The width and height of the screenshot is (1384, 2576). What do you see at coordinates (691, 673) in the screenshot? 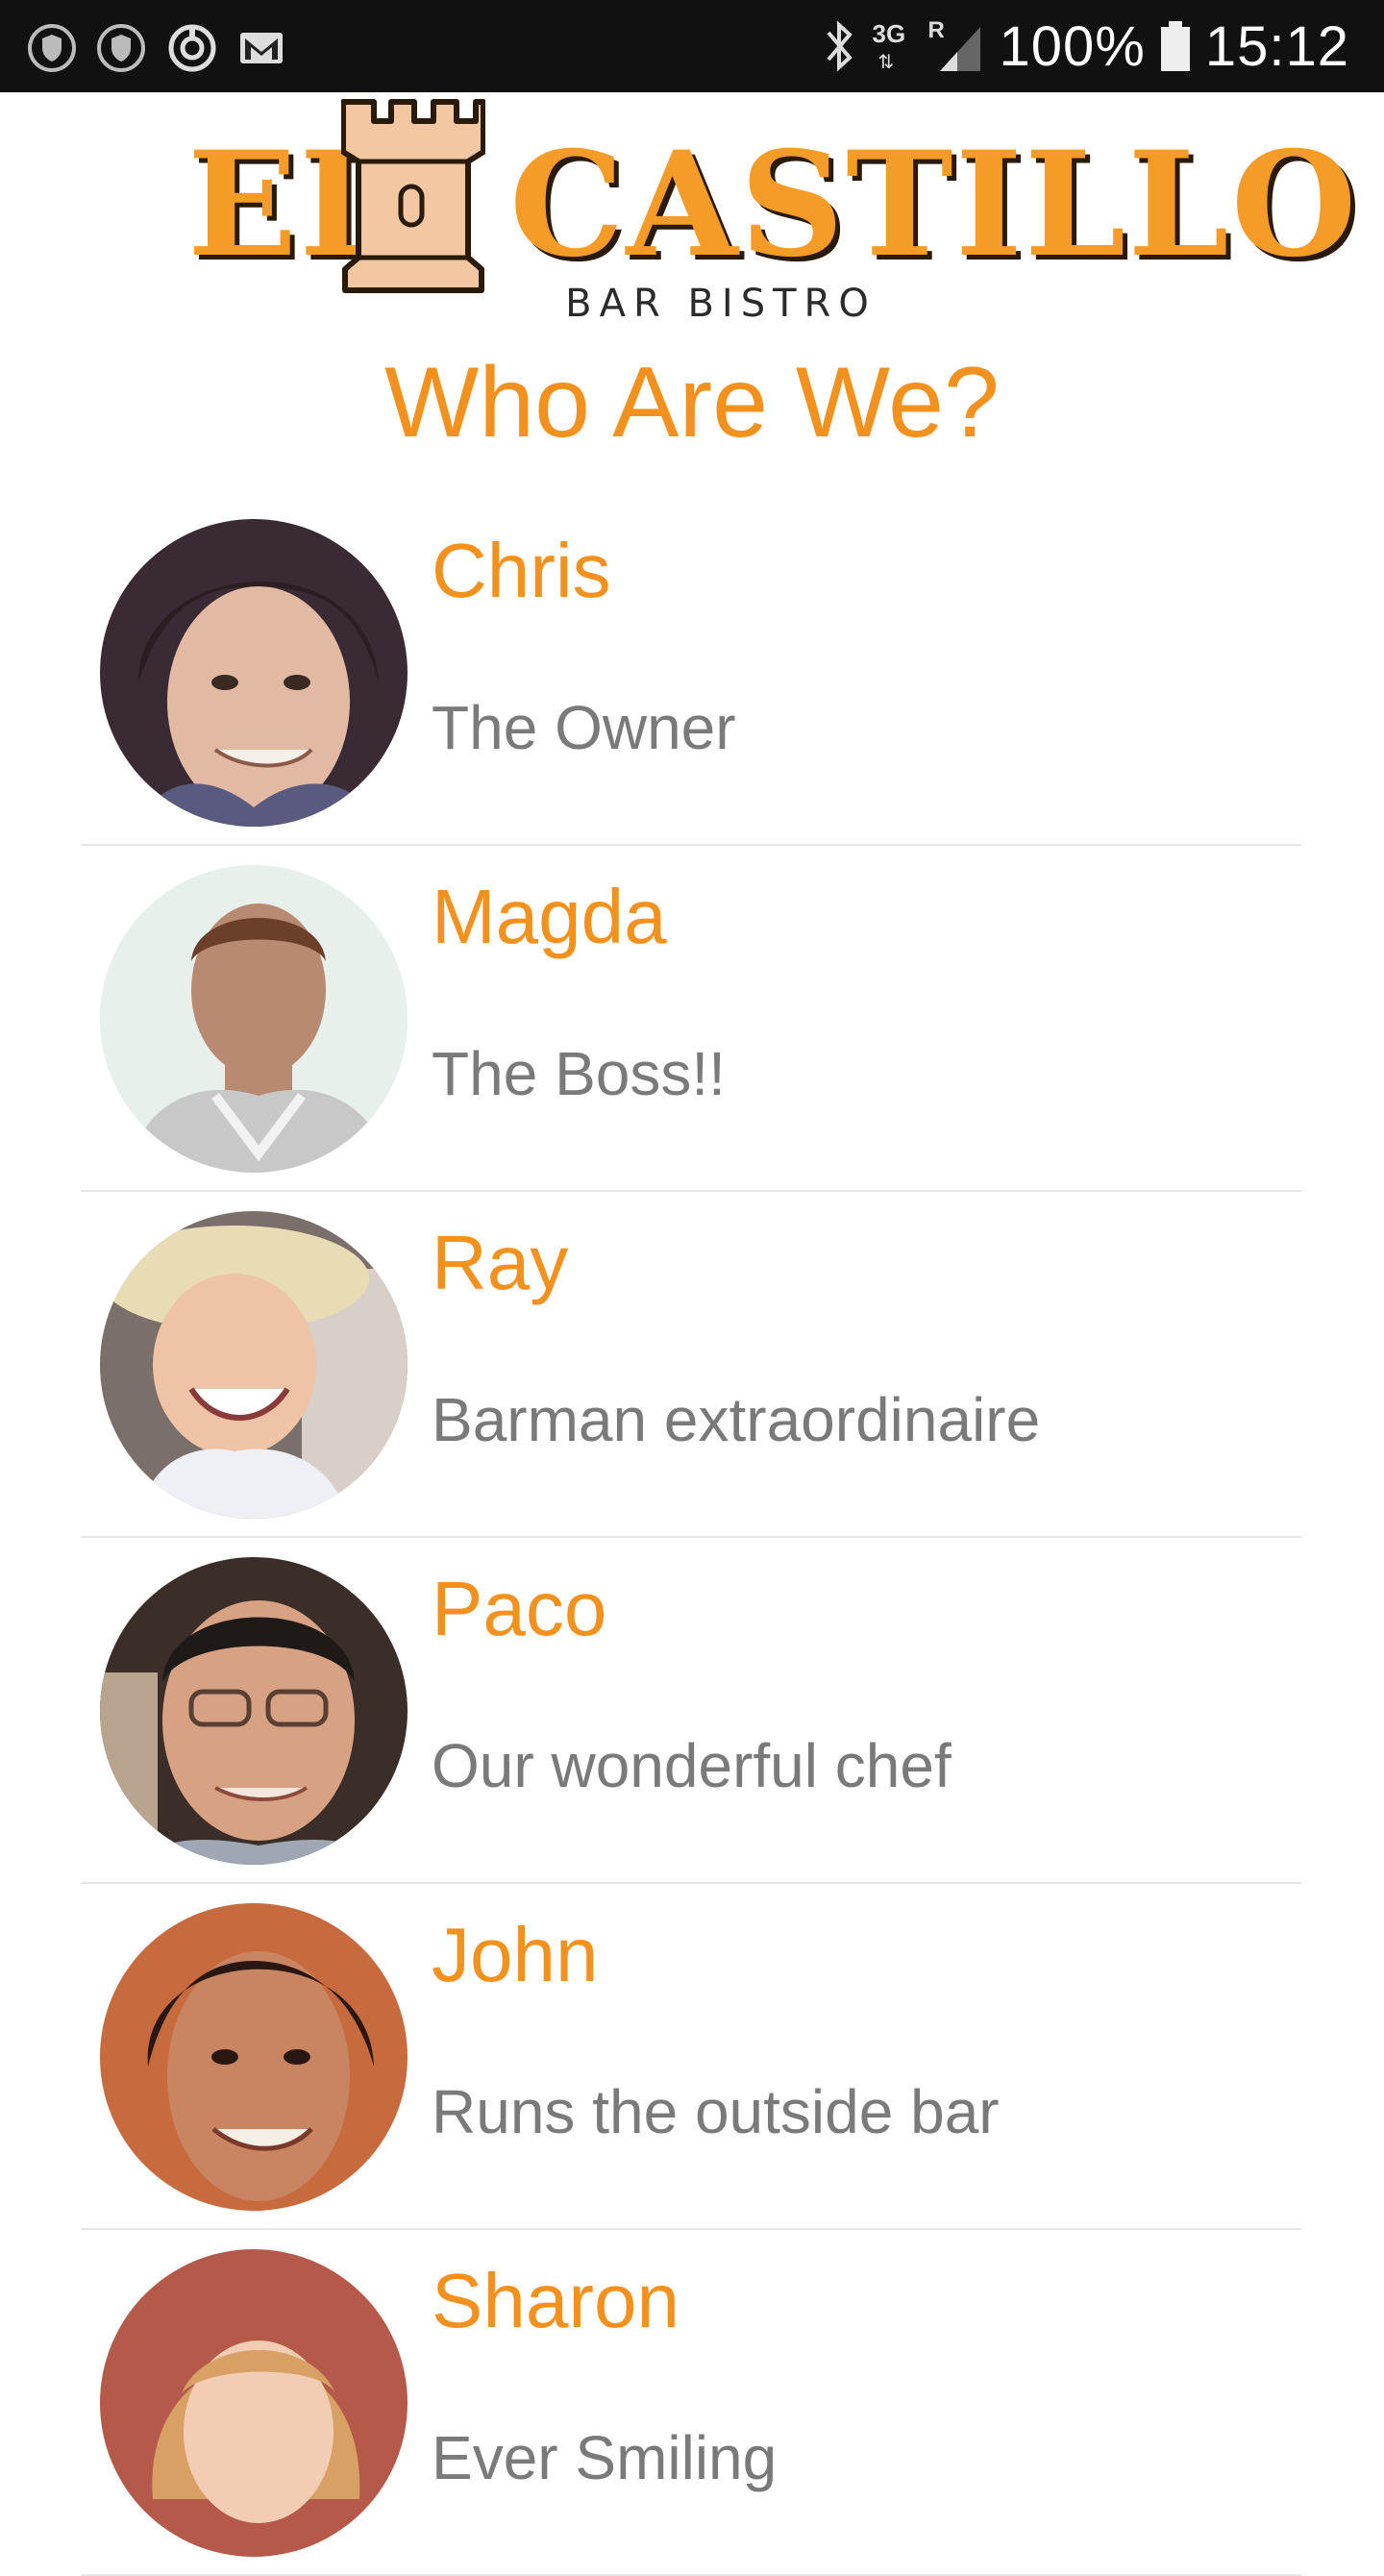
I see `team-member-row: Chris The Owner` at bounding box center [691, 673].